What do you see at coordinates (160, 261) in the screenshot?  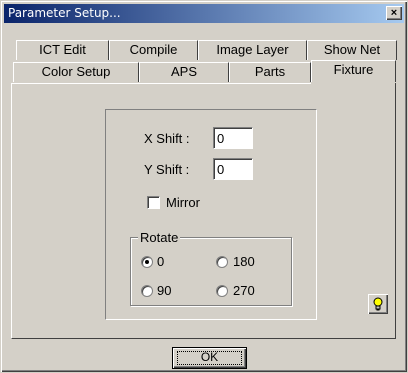 I see `rotate-0-label: 0` at bounding box center [160, 261].